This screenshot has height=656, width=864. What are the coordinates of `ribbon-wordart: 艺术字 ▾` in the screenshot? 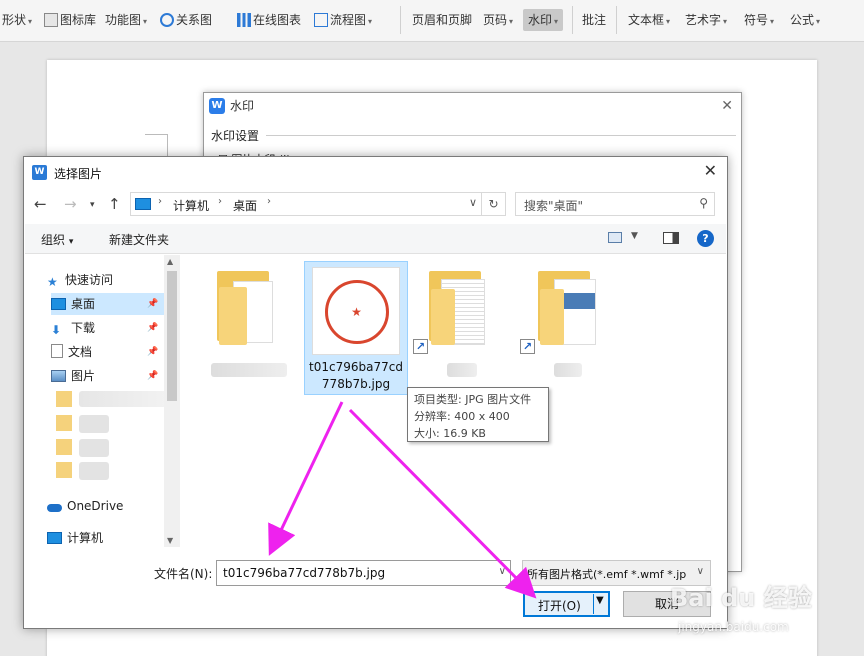 It's located at (706, 20).